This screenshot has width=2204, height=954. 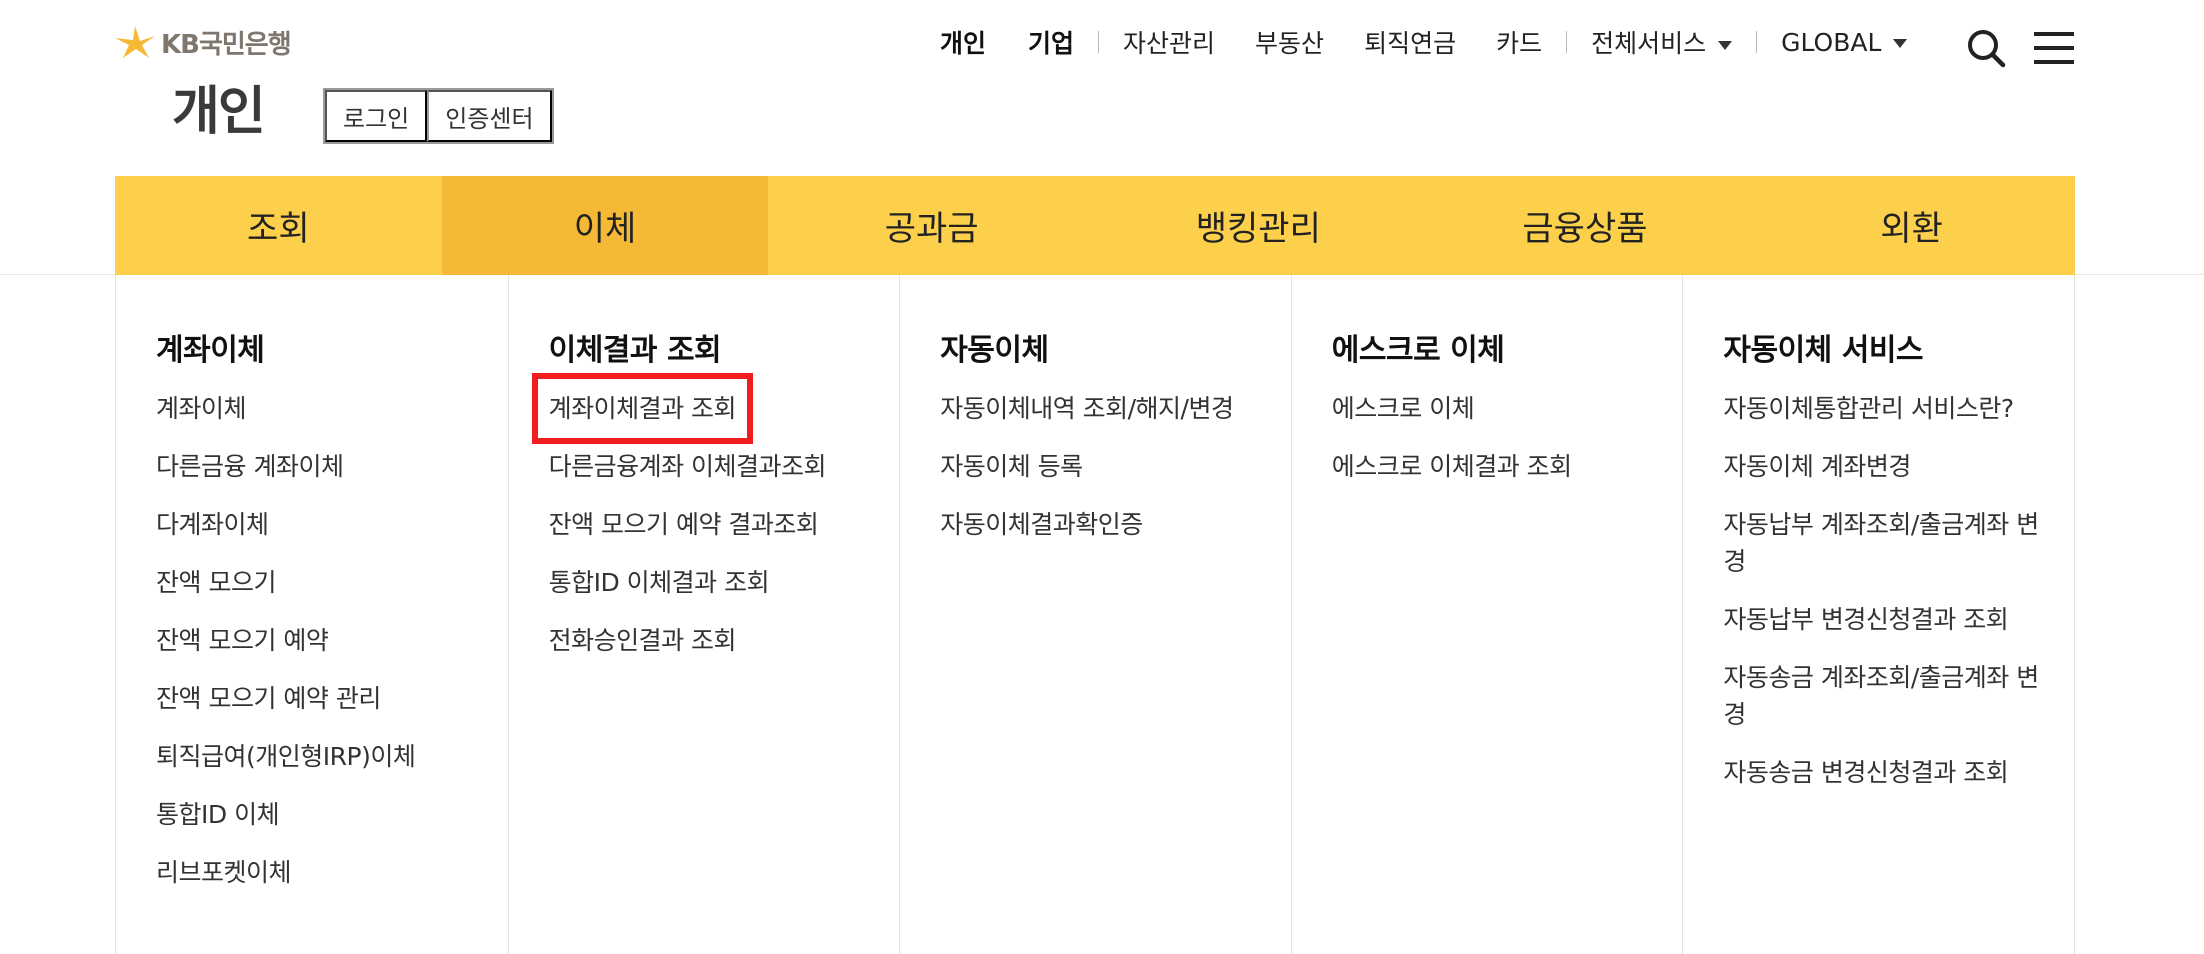 I want to click on column-title: 에스크로 이체, so click(x=1418, y=350).